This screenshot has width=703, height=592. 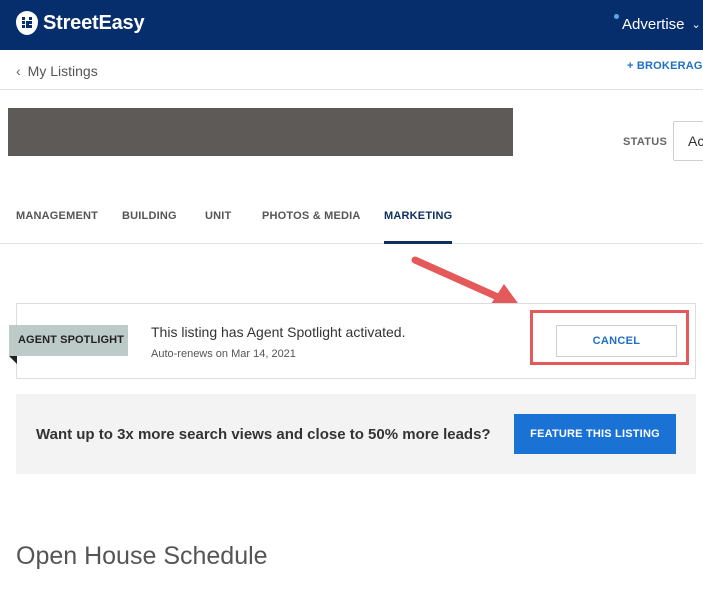 I want to click on agent-spotlight-tag: AGENT SPOTLIGHT, so click(x=68, y=340).